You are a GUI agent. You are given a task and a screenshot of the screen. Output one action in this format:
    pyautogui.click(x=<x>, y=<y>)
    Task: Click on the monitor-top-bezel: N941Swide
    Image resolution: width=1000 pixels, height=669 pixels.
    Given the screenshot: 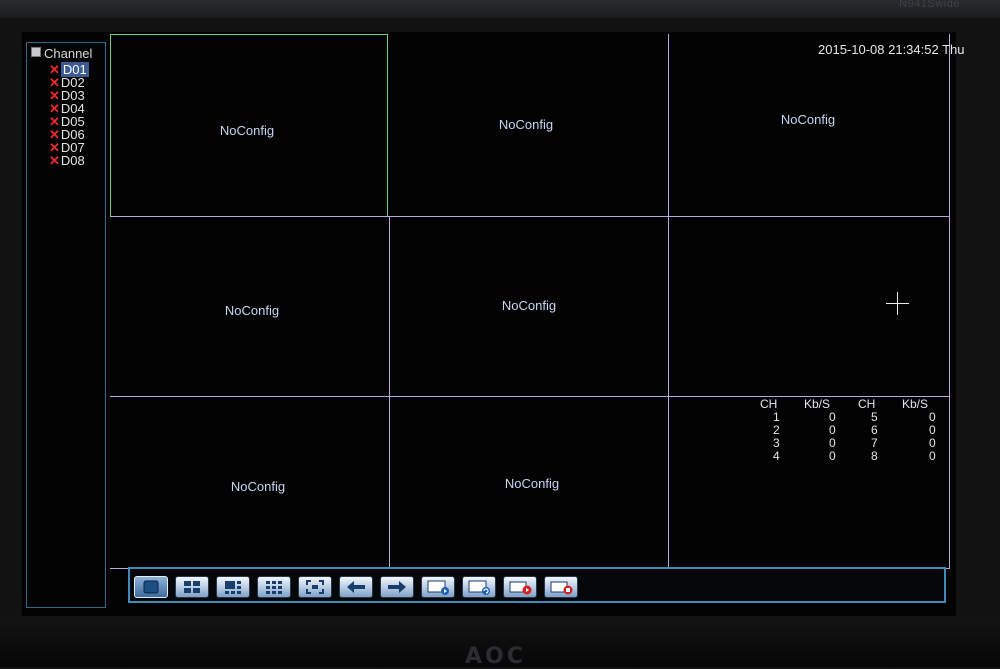 What is the action you would take?
    pyautogui.click(x=500, y=9)
    